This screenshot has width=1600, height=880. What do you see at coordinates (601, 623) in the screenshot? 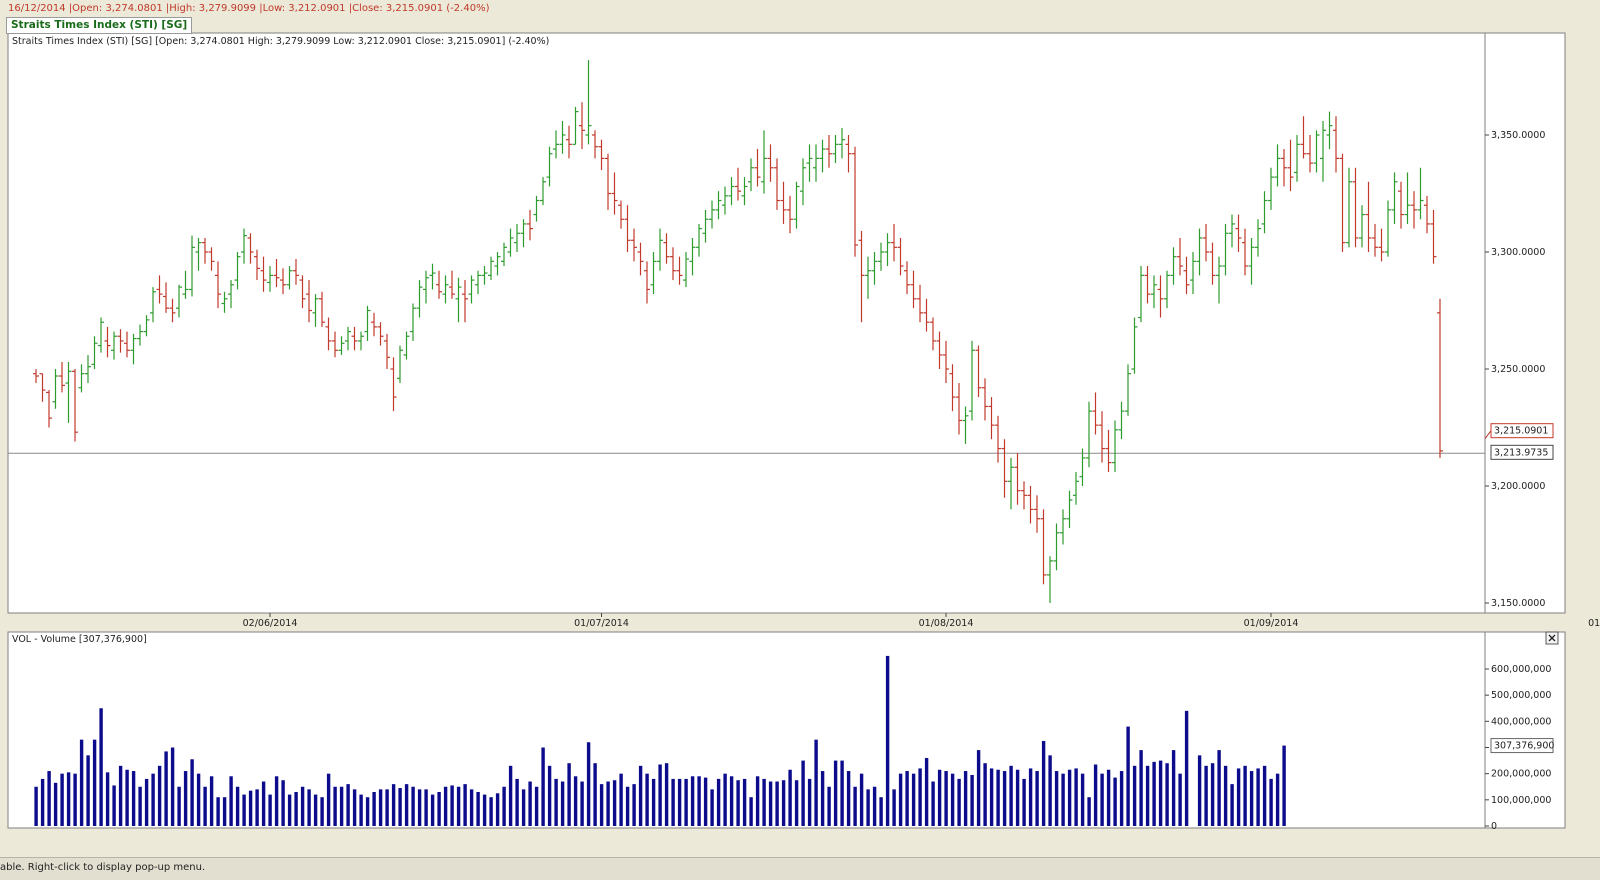
I see `date-tick-label: 01/07/2014` at bounding box center [601, 623].